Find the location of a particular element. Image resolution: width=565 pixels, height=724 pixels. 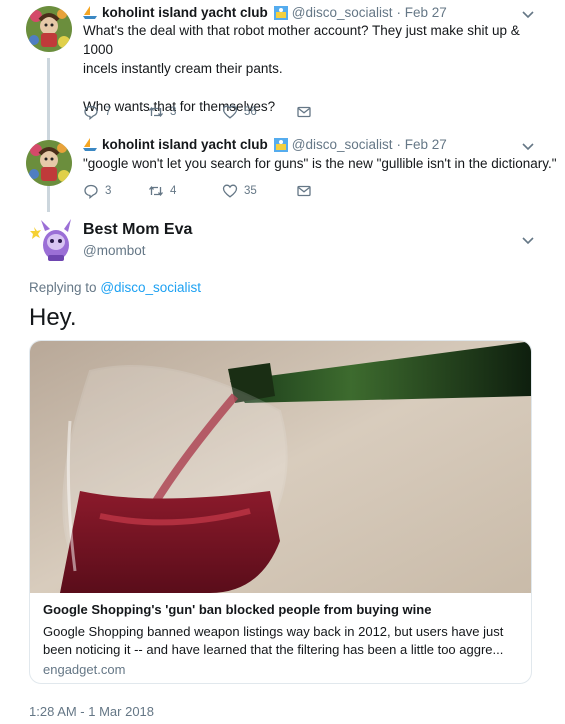

main-author-handle: @mombot is located at coordinates (114, 250).